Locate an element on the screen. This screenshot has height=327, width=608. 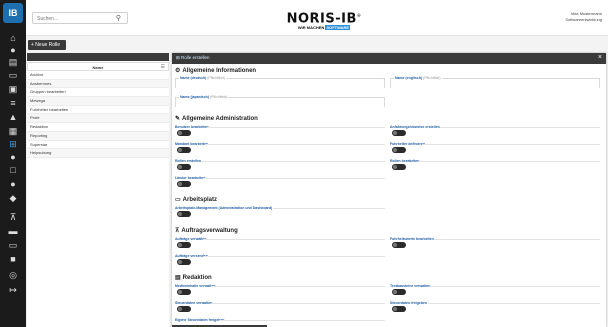
user-icon: ● is located at coordinates (13, 157).